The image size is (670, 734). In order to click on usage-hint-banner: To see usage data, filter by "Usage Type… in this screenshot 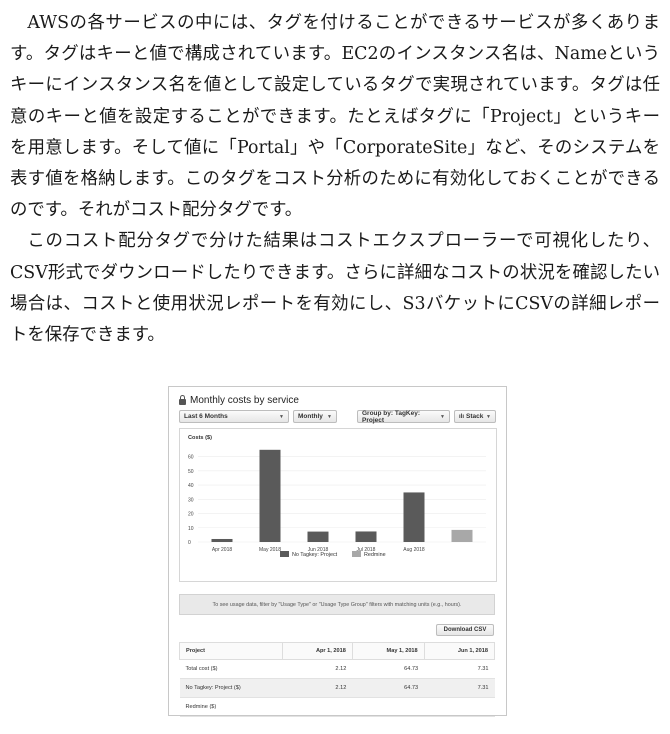, I will do `click(337, 604)`.